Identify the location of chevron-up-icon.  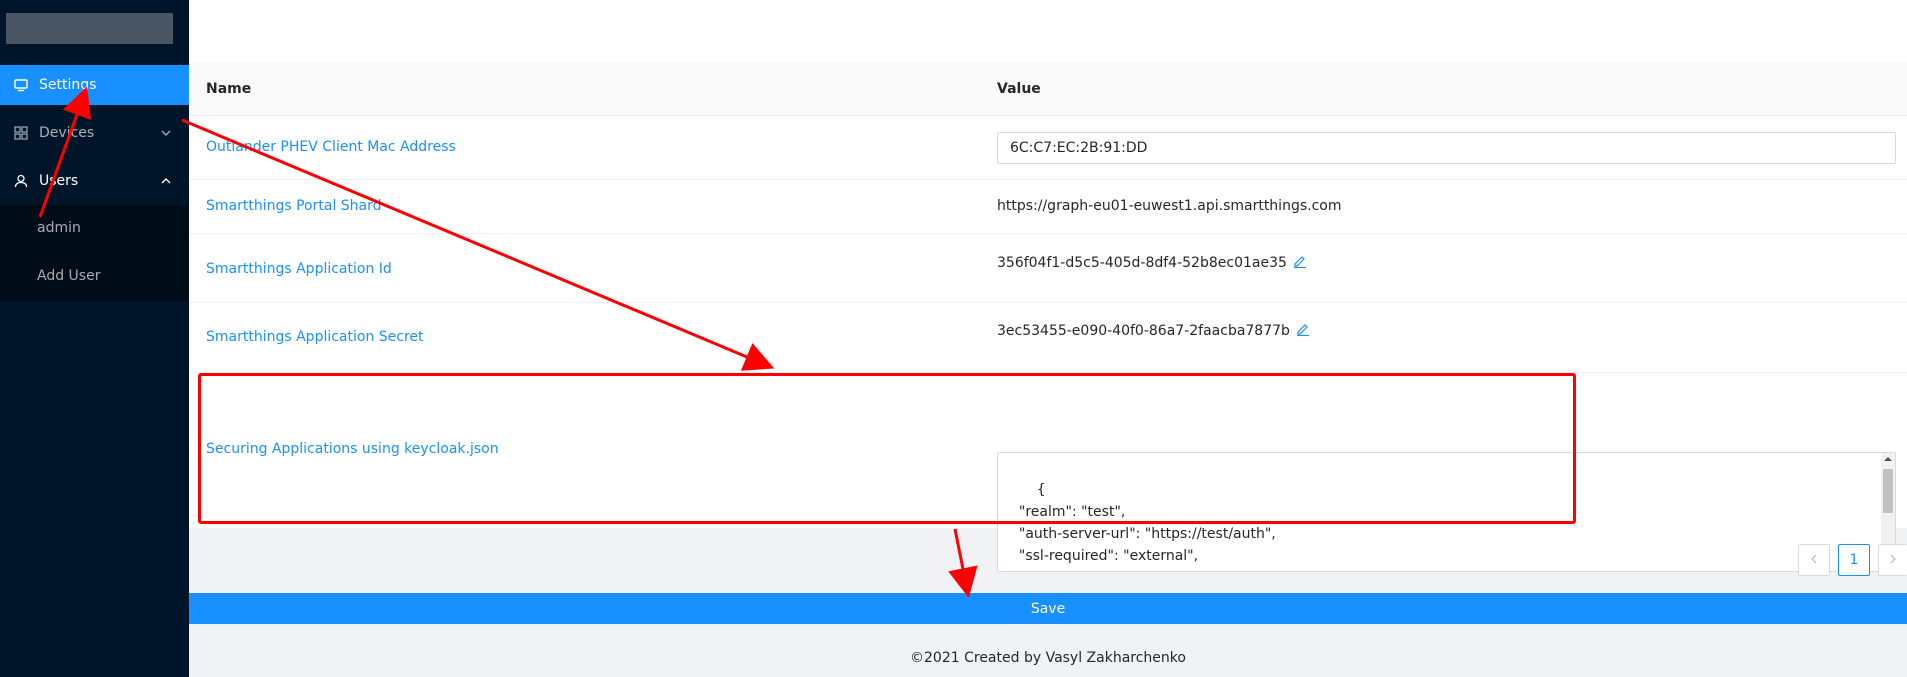
(166, 181).